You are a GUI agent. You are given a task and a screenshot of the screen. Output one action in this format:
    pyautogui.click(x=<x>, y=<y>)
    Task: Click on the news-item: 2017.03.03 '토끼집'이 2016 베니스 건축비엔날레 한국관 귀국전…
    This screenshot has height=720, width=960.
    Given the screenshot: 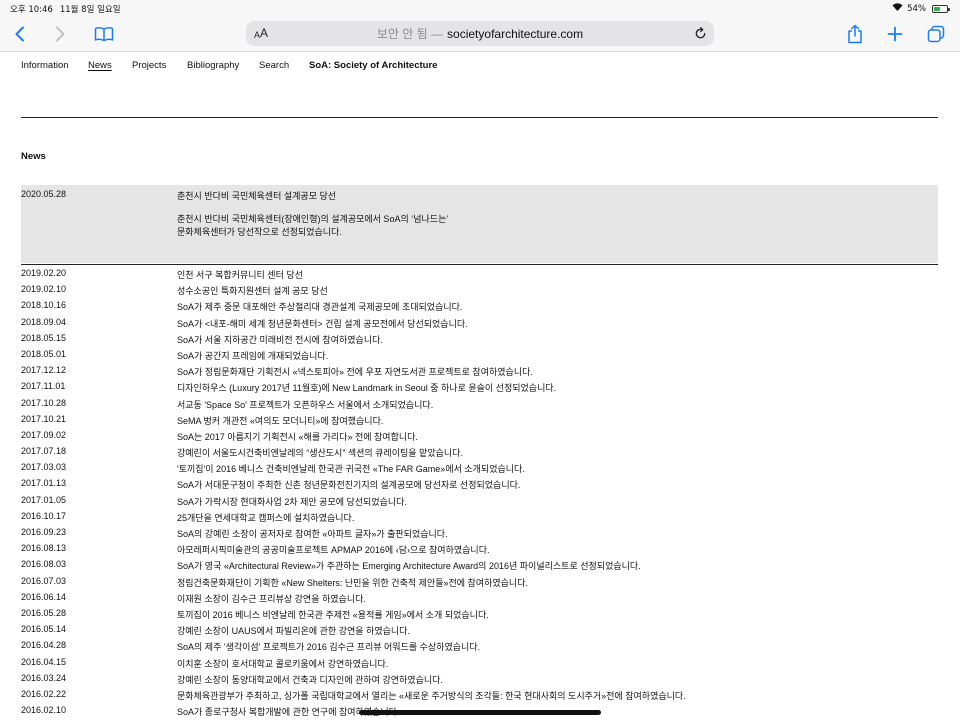 What is the action you would take?
    pyautogui.click(x=479, y=468)
    